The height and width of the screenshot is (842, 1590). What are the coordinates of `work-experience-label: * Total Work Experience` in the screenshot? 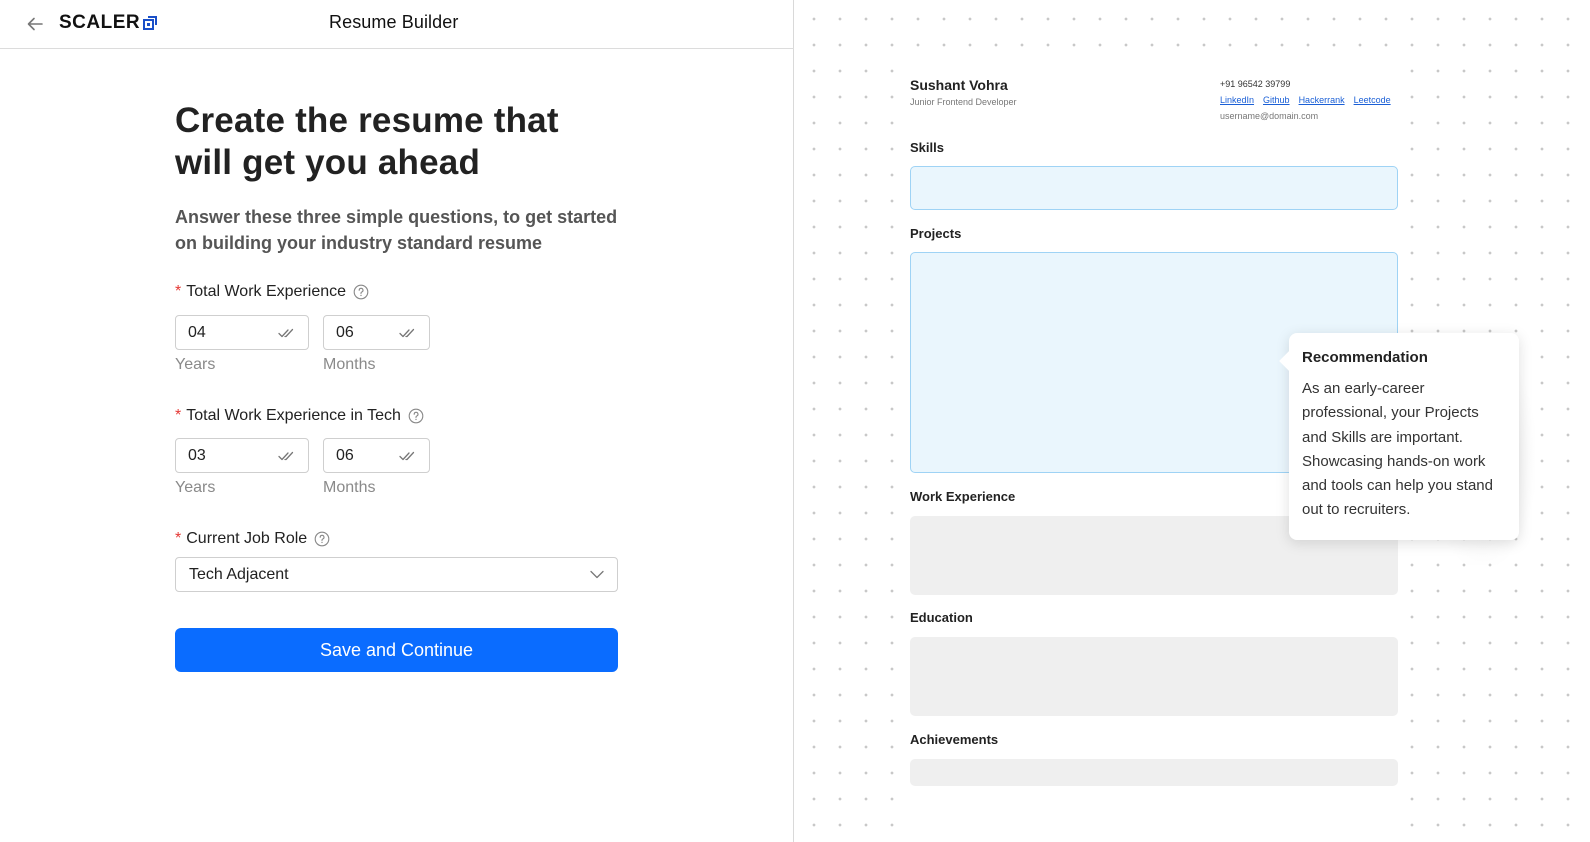 It's located at (272, 292).